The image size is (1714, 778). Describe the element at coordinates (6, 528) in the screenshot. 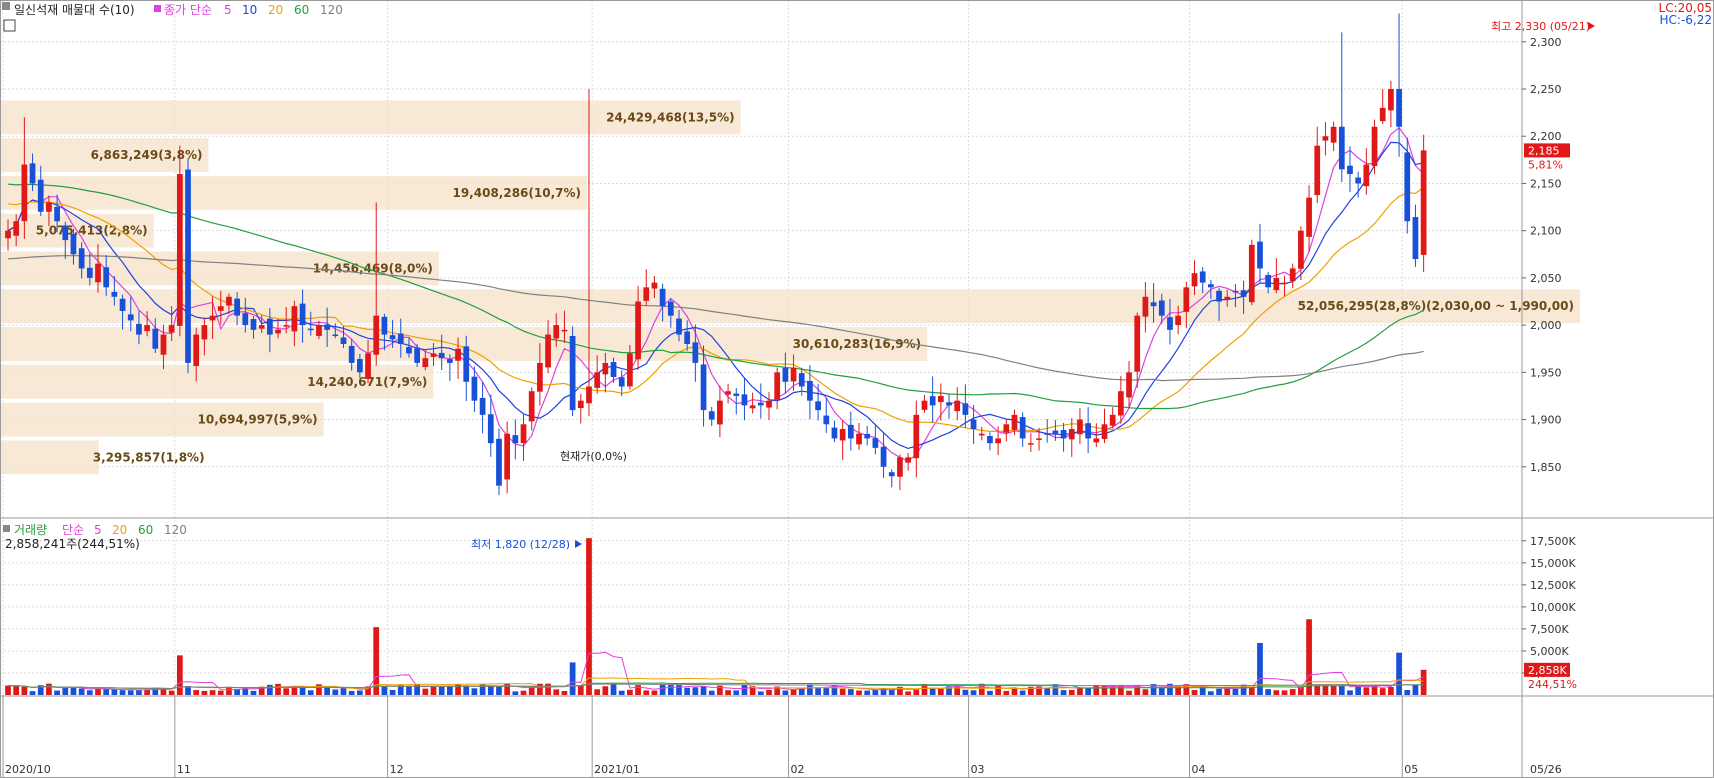

I see `volume-legend-icon` at that location.